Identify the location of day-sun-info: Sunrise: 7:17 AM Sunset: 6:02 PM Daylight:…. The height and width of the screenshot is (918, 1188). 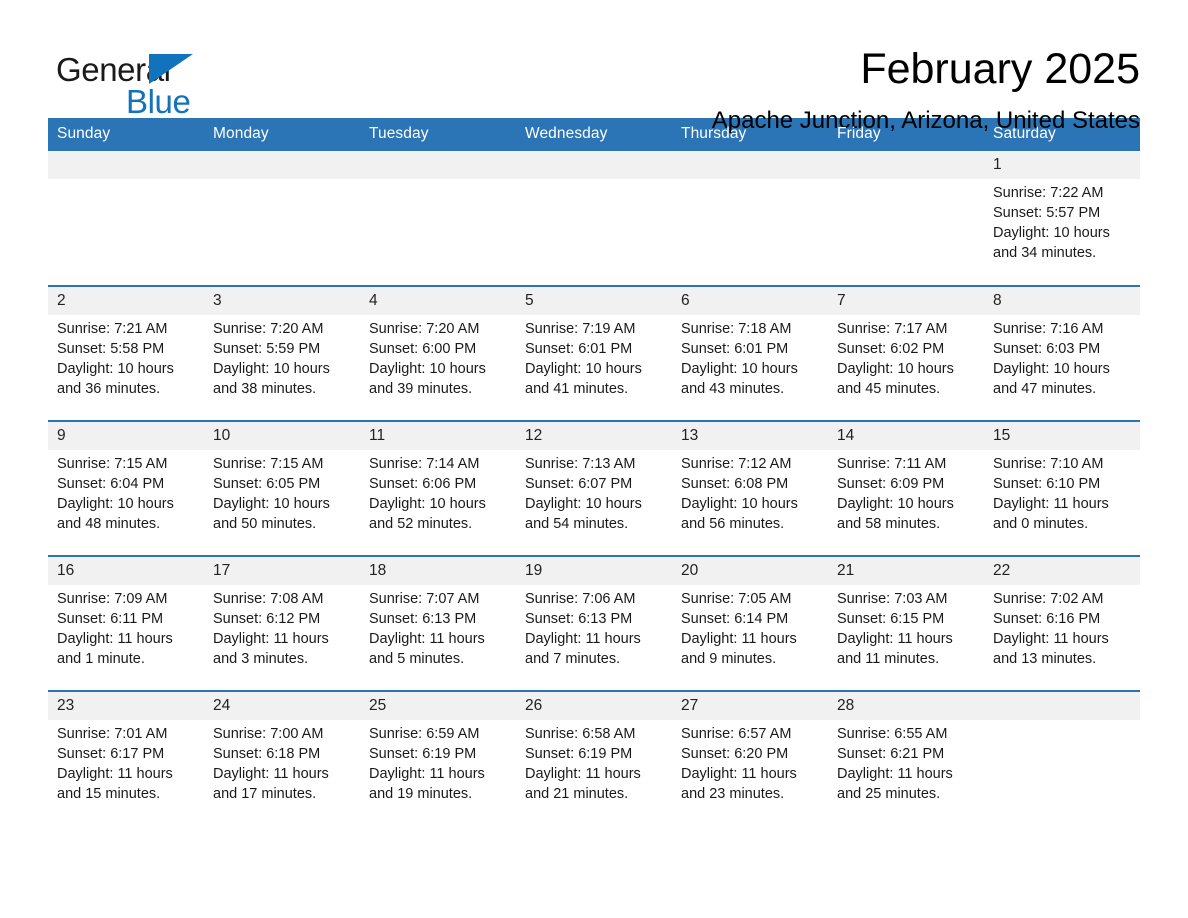
(906, 357).